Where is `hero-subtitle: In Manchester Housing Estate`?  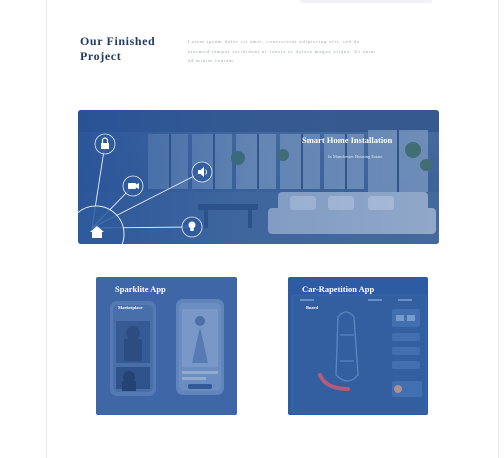 hero-subtitle: In Manchester Housing Estate is located at coordinates (355, 156).